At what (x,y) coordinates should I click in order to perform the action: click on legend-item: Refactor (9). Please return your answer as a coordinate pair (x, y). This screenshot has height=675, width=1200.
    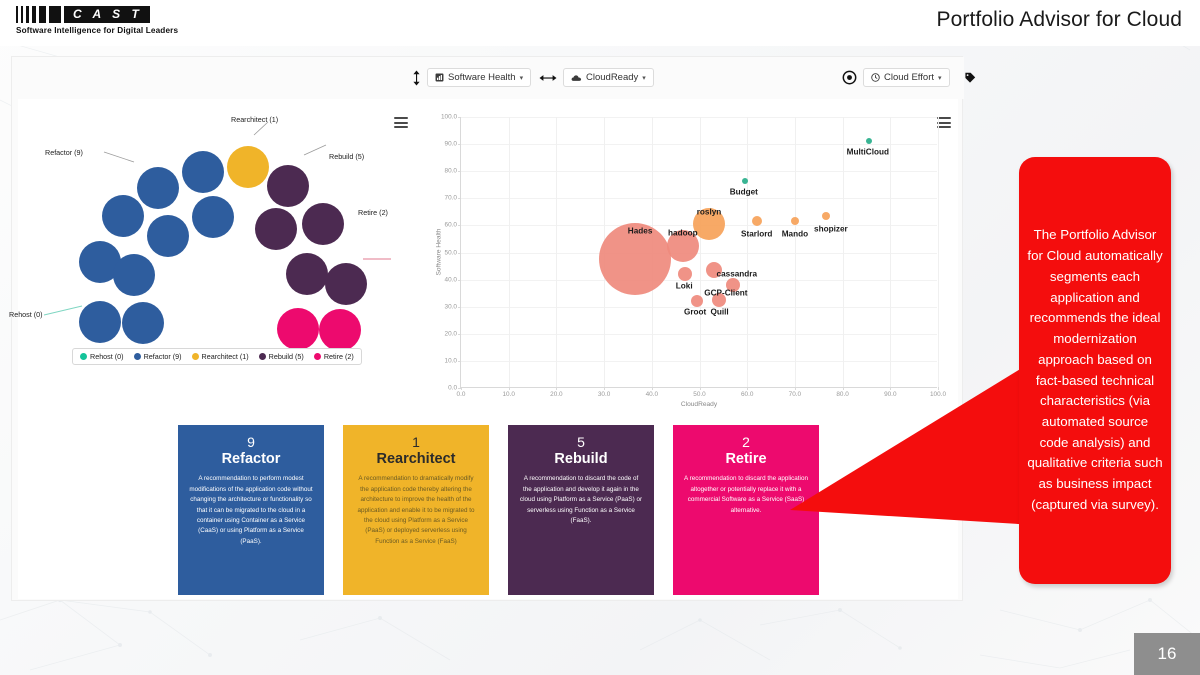
    Looking at the image, I should click on (157, 356).